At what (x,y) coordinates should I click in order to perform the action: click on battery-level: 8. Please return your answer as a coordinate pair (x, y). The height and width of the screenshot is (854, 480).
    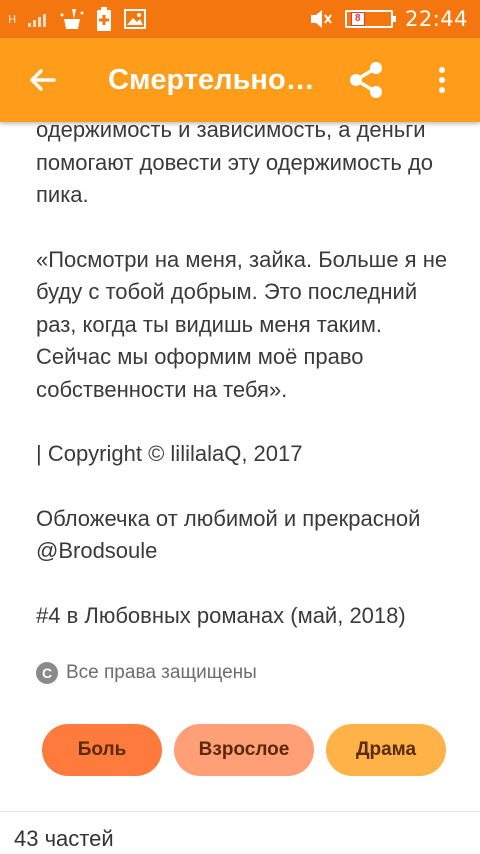
    Looking at the image, I should click on (357, 19).